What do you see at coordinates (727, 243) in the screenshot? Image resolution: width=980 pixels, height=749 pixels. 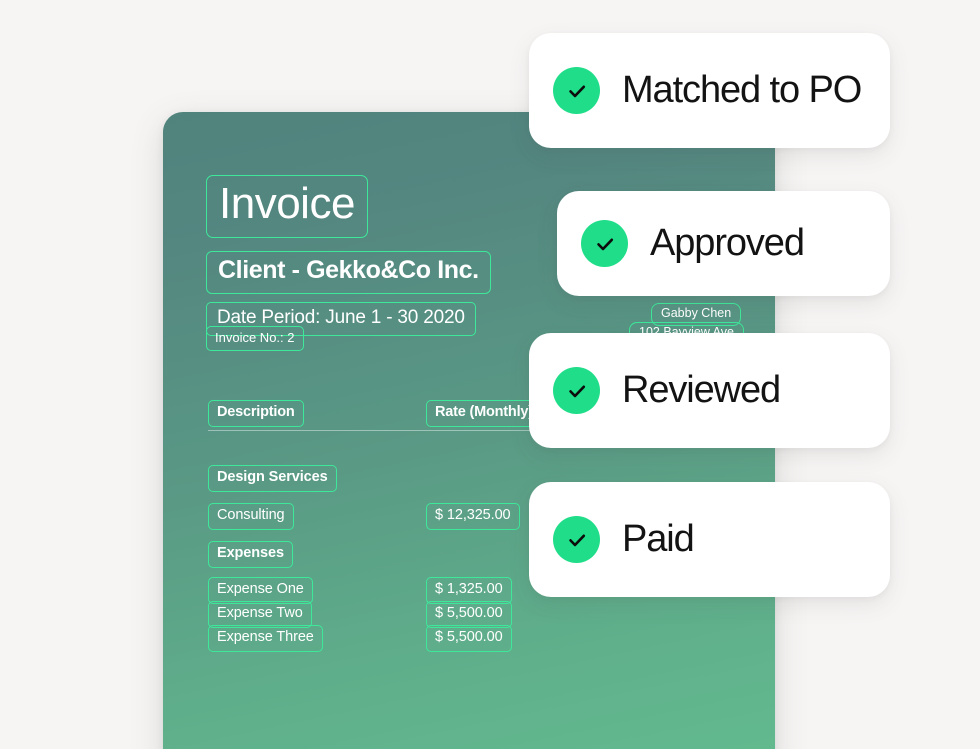 I see `status-card-label: Approved` at bounding box center [727, 243].